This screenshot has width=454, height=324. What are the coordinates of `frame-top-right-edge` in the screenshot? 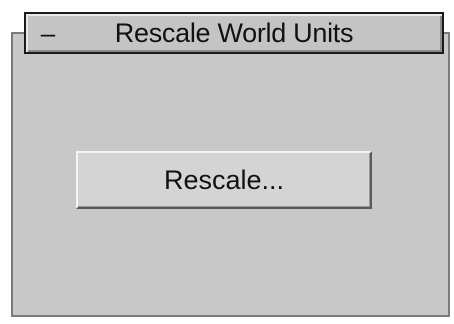 It's located at (447, 33).